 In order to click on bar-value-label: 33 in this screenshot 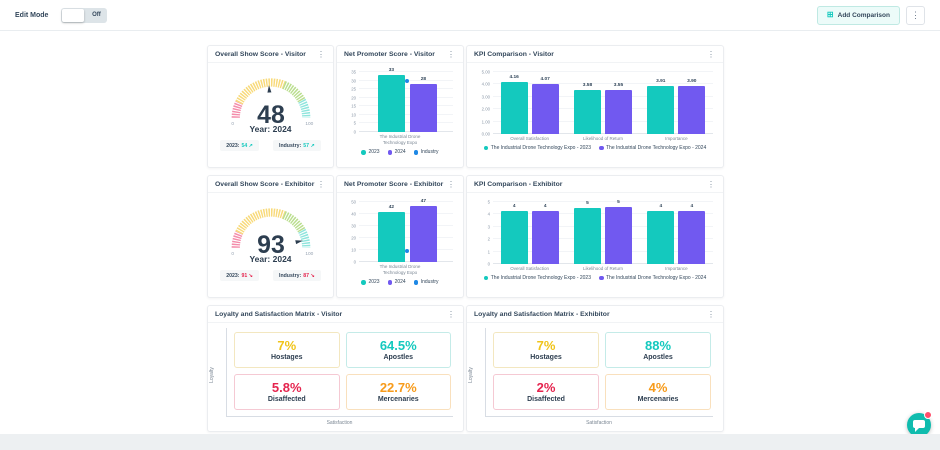, I will do `click(391, 71)`.